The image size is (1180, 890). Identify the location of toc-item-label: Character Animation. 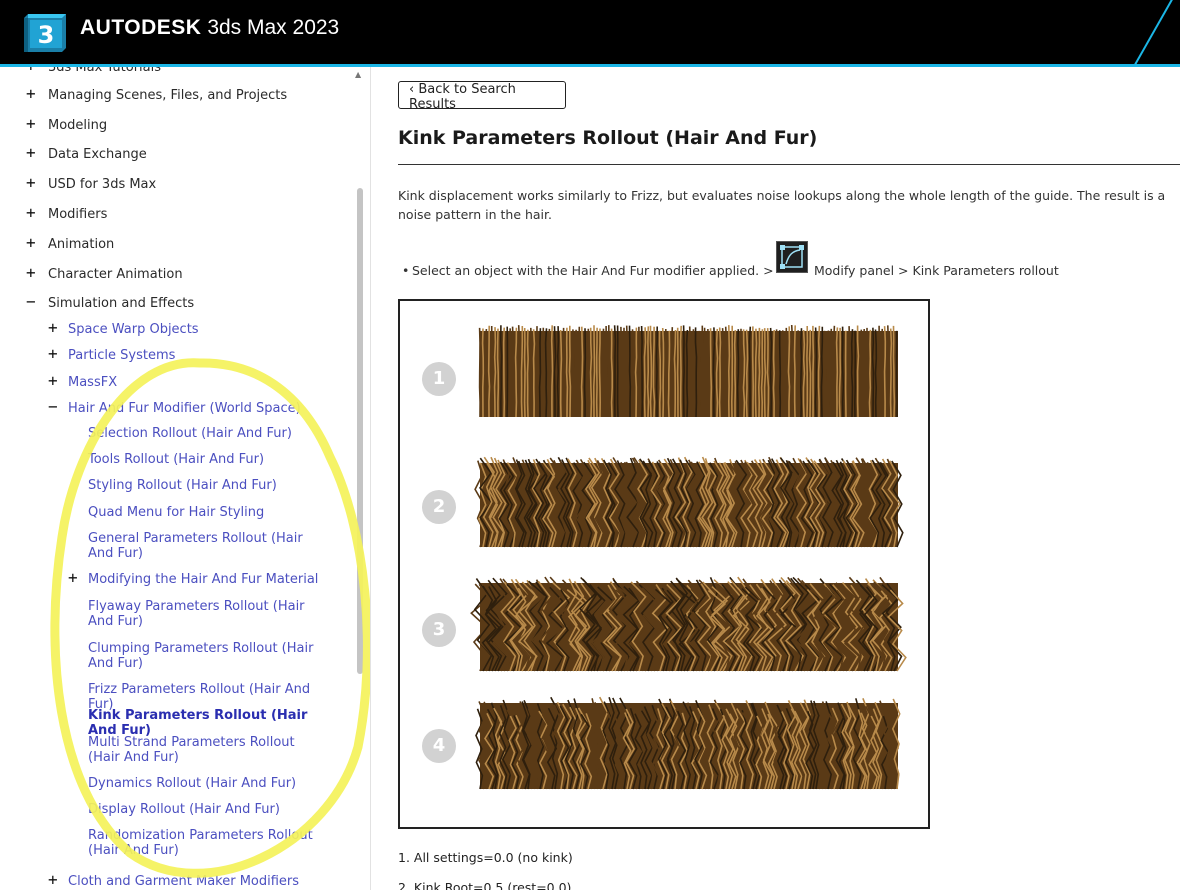
(115, 274).